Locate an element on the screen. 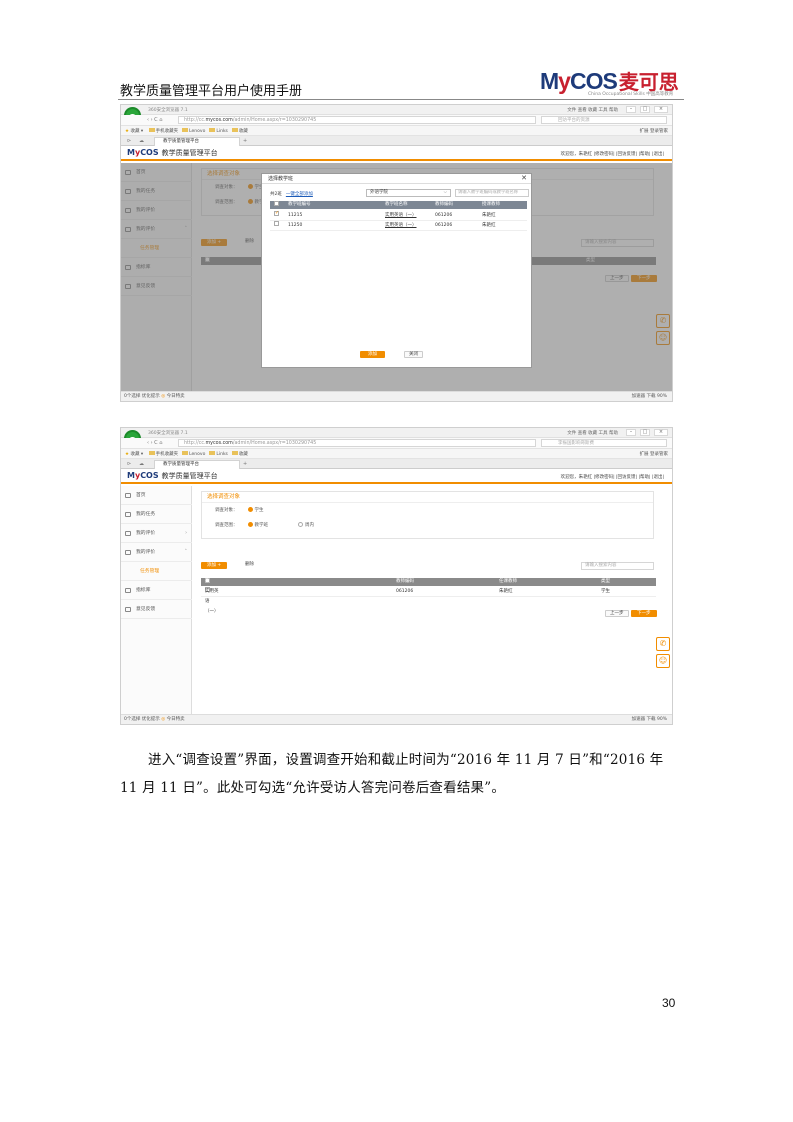 The height and width of the screenshot is (1122, 793). table-header: 教学班 教师编码 任课教师 类型 is located at coordinates (428, 589).